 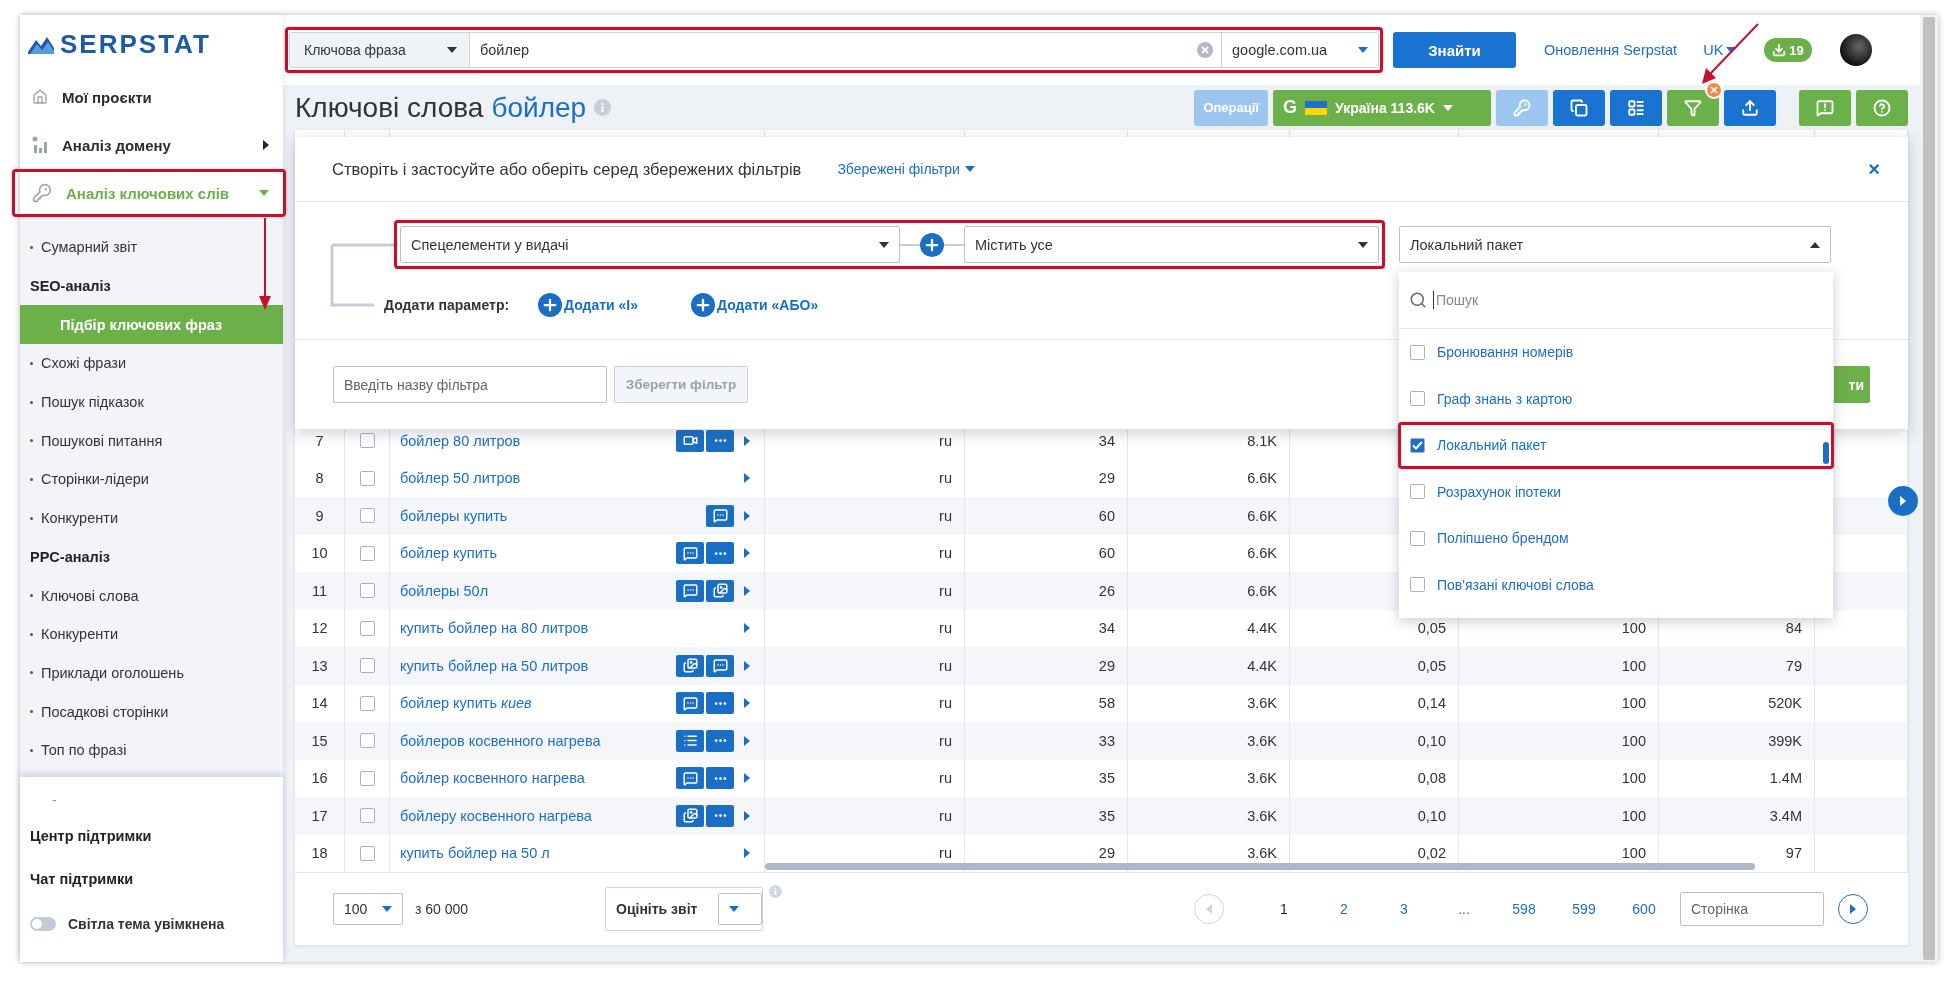 I want to click on add-and-button: Додати «І», so click(x=614, y=305).